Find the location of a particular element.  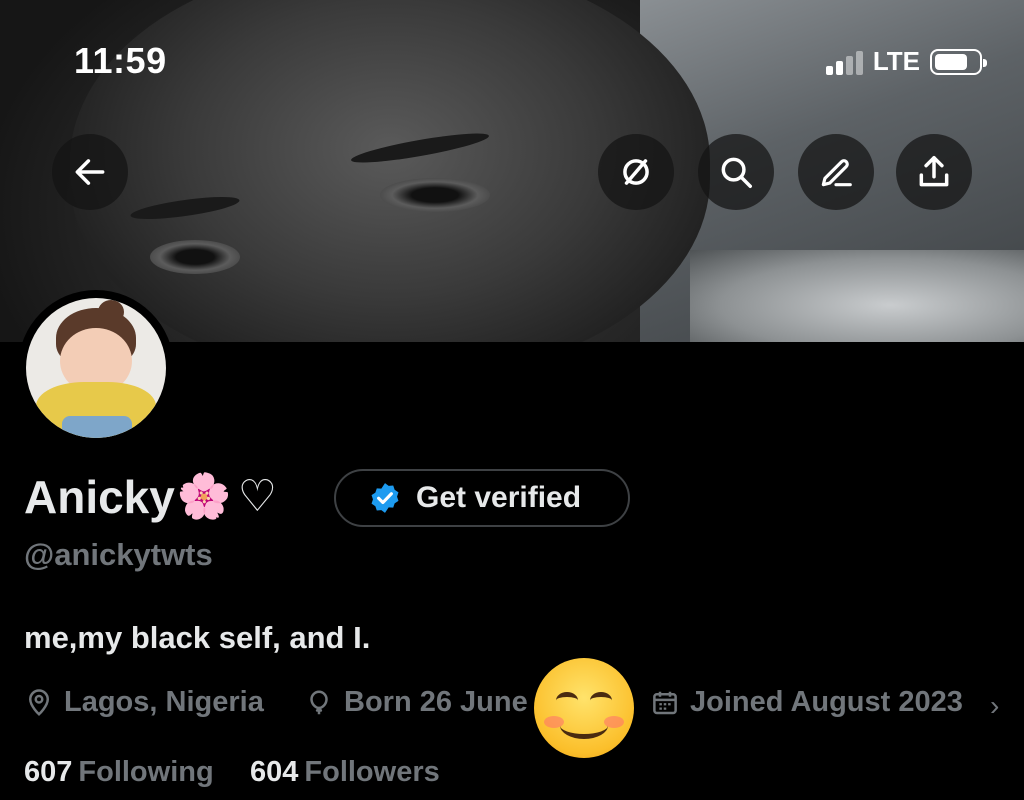

avatar-image is located at coordinates (96, 368).